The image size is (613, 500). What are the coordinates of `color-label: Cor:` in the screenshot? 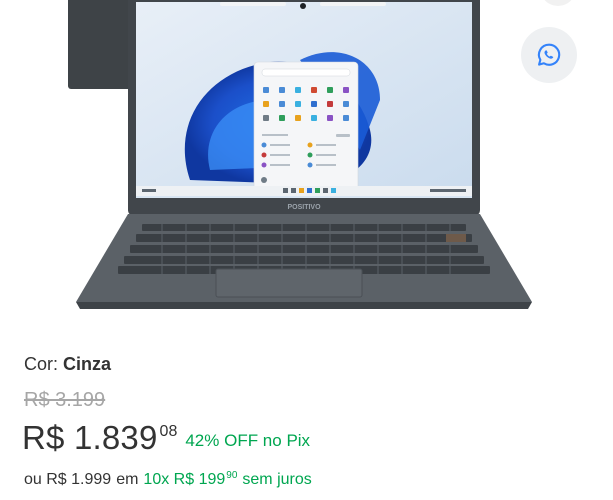 It's located at (41, 364).